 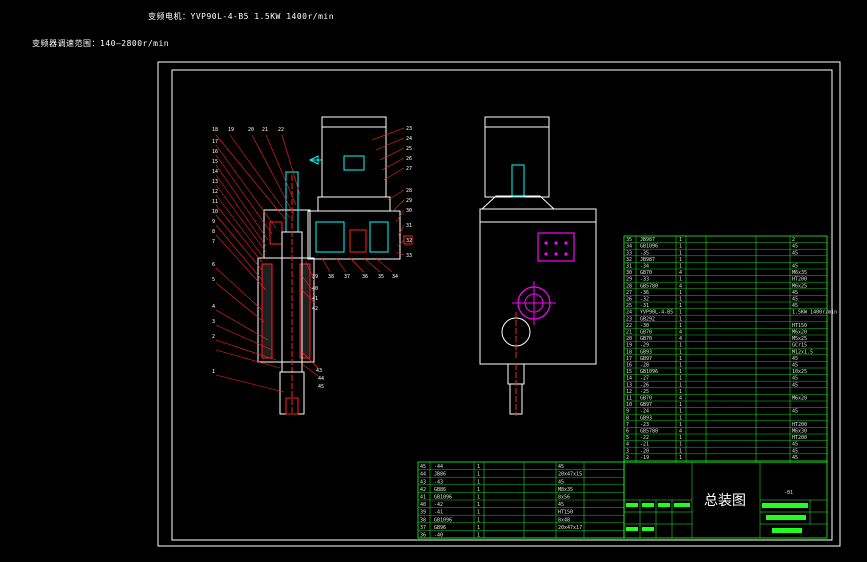 What do you see at coordinates (627, 432) in the screenshot?
I see `table-cell-no: 6` at bounding box center [627, 432].